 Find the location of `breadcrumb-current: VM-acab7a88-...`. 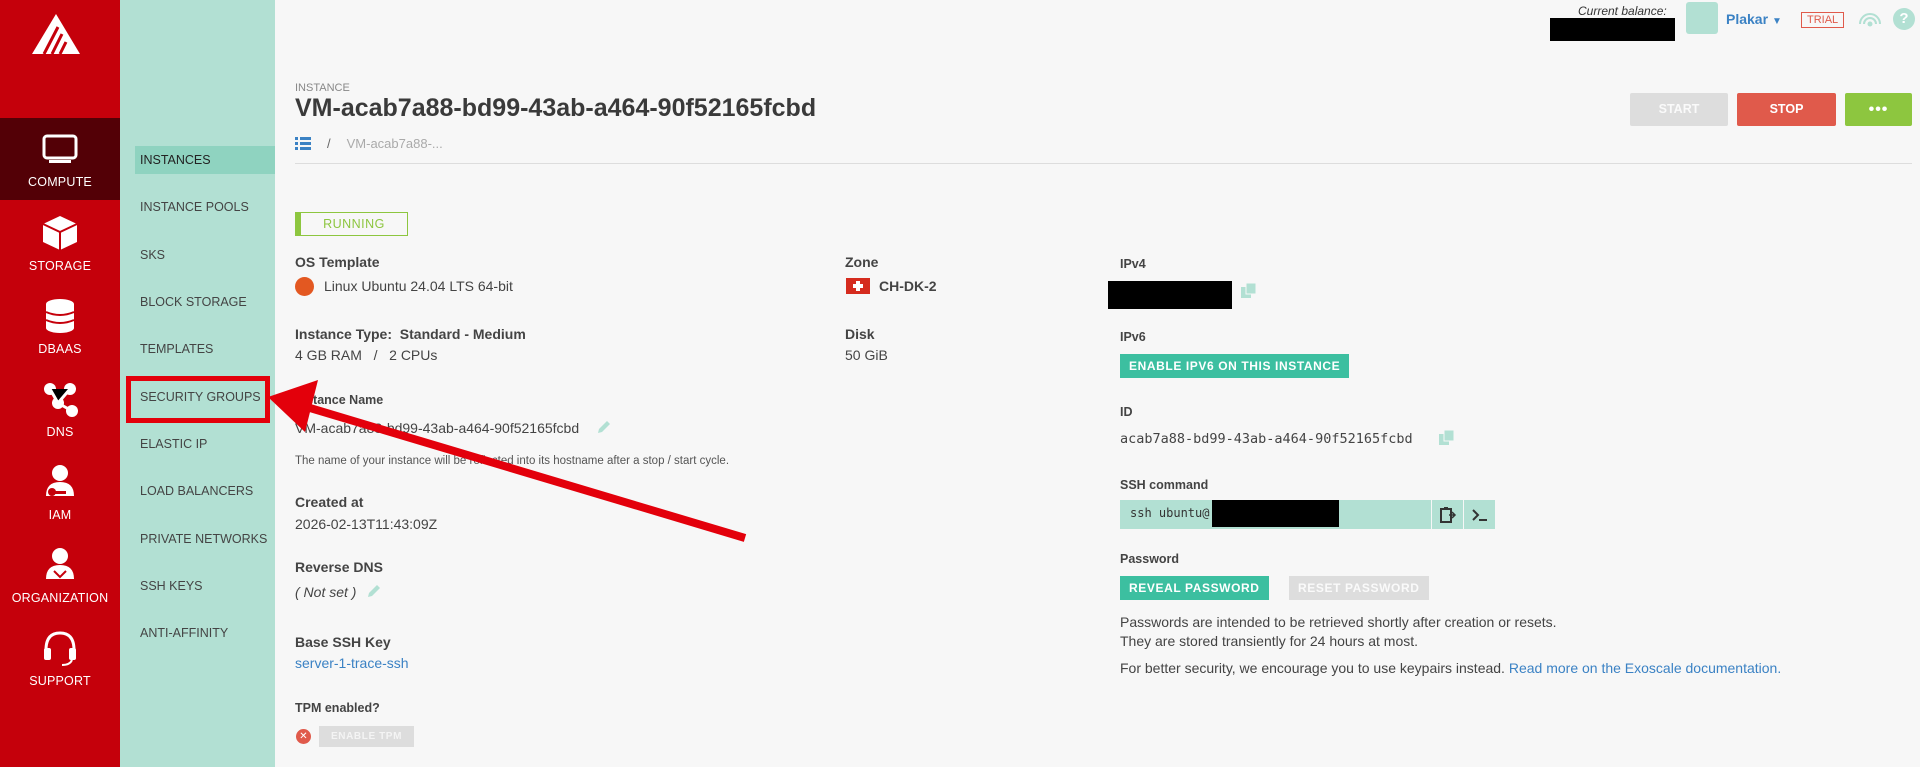

breadcrumb-current: VM-acab7a88-... is located at coordinates (394, 143).